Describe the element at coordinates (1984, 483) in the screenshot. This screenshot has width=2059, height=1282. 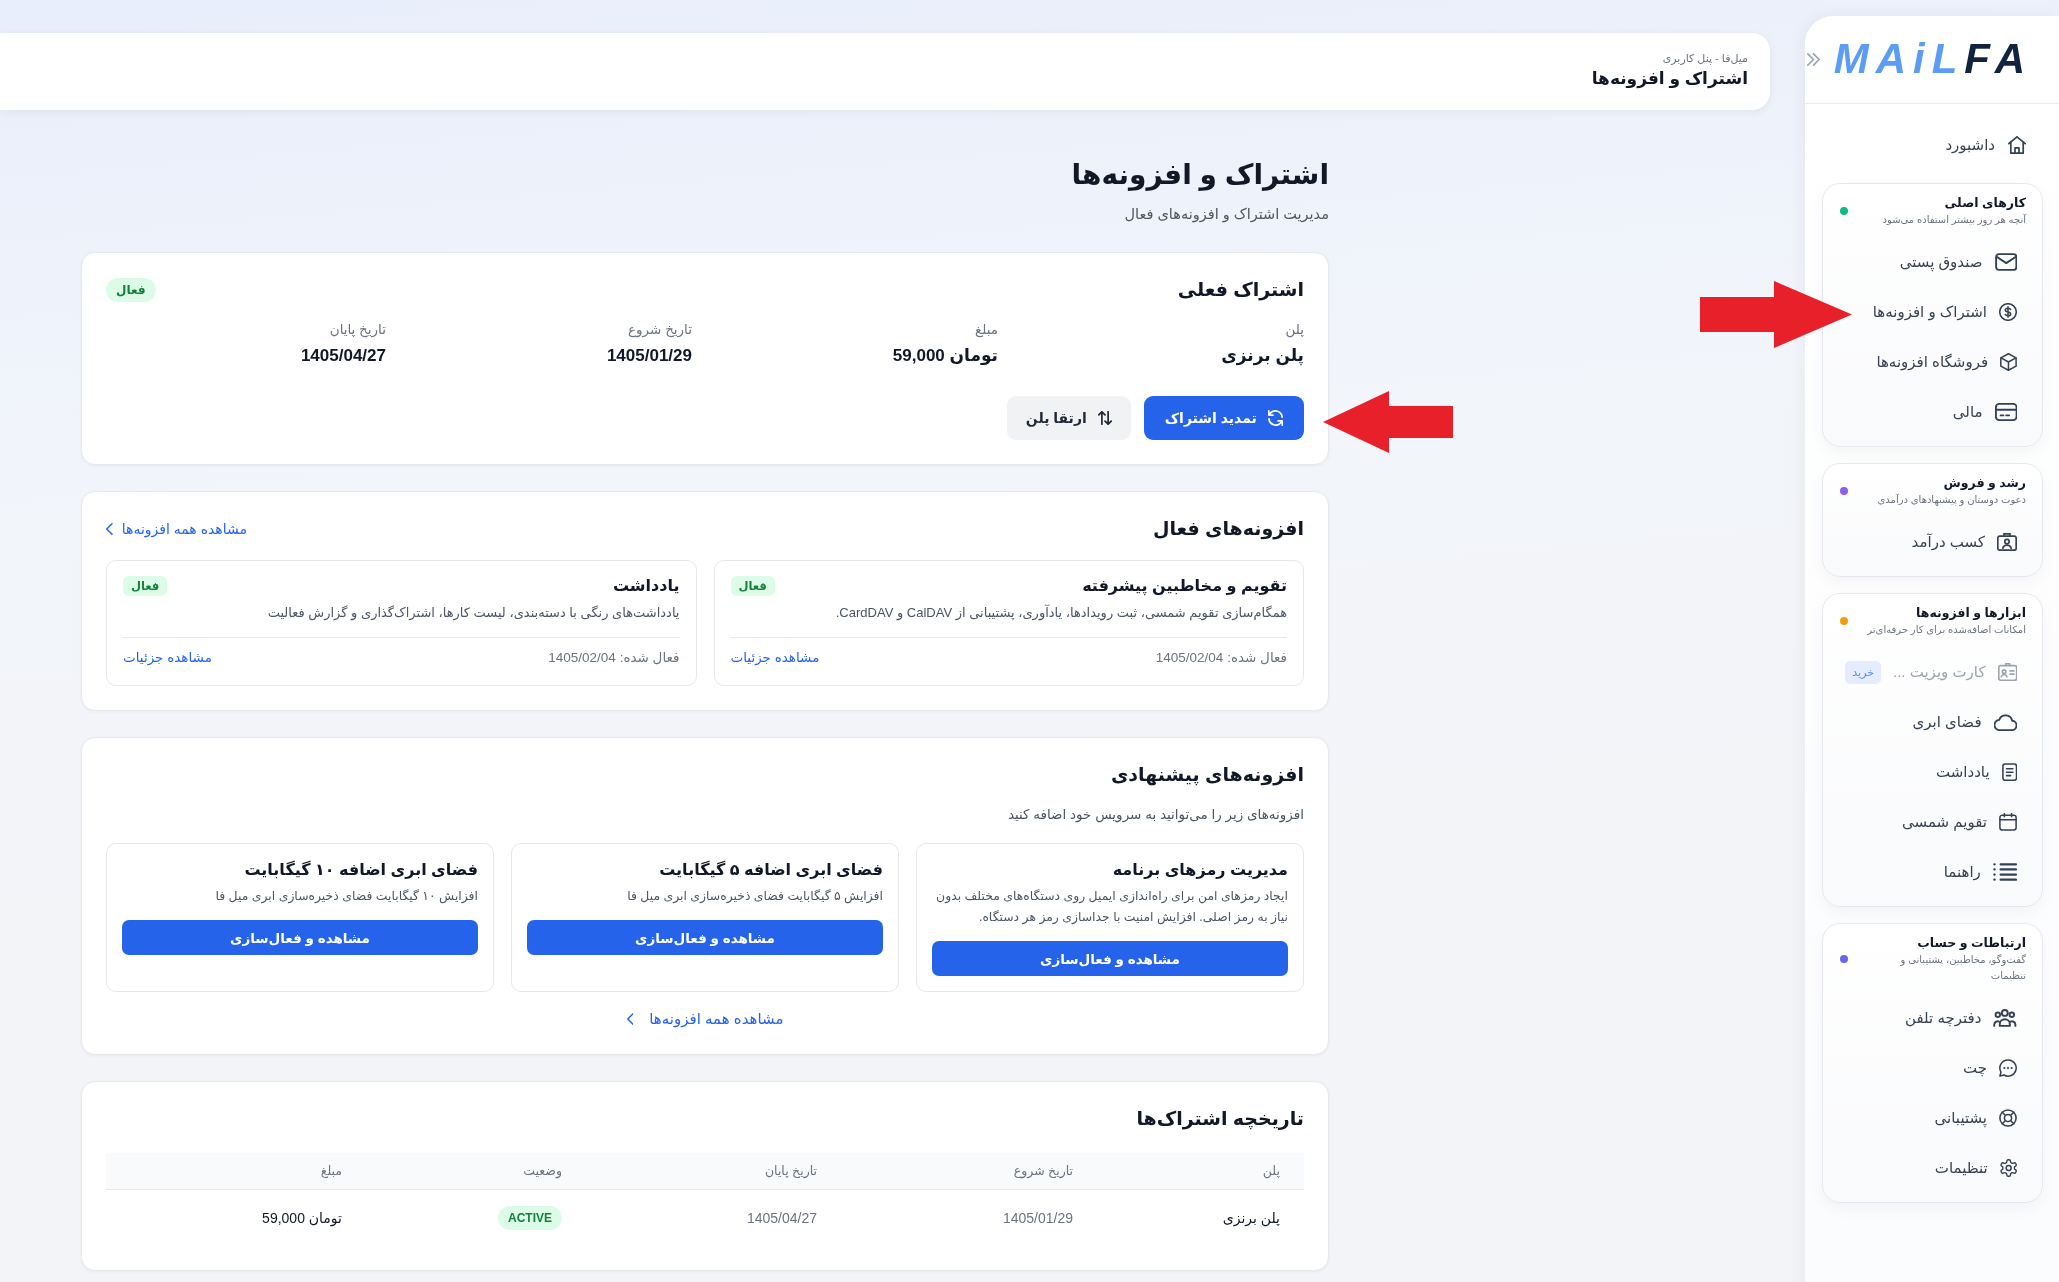
I see `group-title: رشد و فروش` at that location.